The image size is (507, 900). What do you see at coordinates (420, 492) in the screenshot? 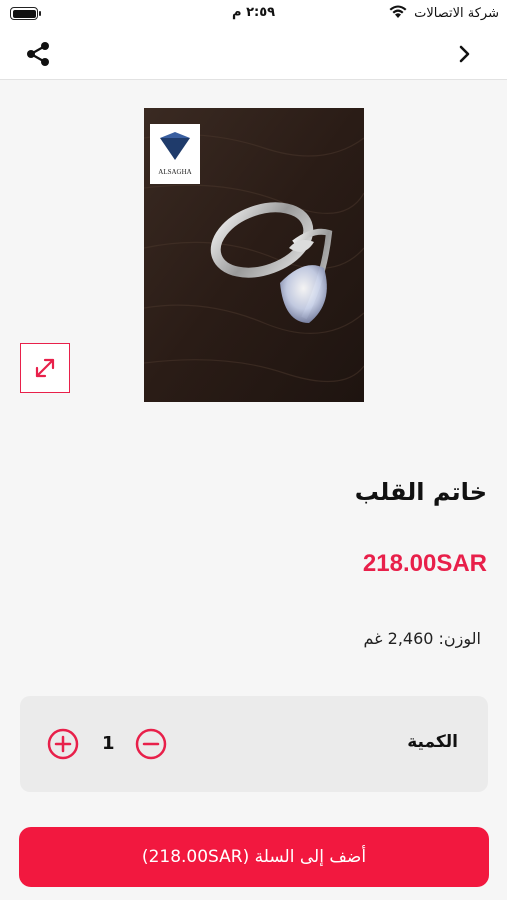
I see `product-title: خاتم القلب` at bounding box center [420, 492].